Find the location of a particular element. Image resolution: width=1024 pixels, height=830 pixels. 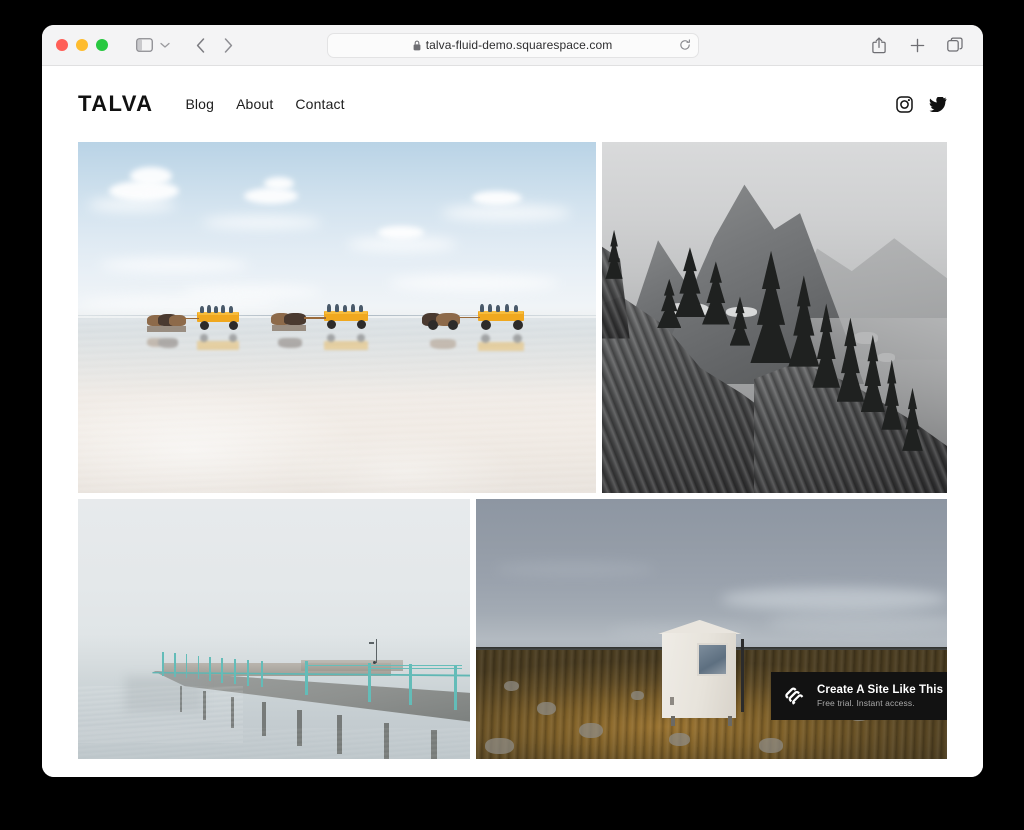

browser-toolbar: talva-fluid-demo.squarespace.com is located at coordinates (512, 45).